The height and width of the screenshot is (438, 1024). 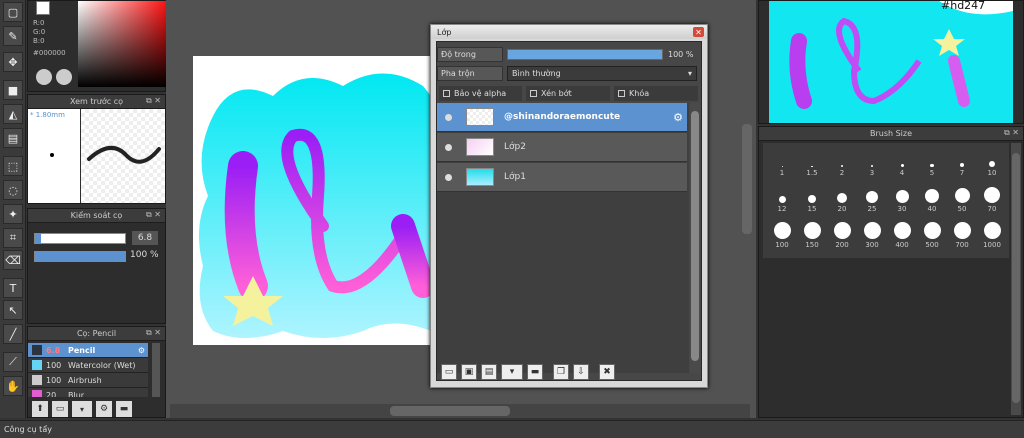 I want to click on brush-size-cell: 70, so click(x=992, y=198).